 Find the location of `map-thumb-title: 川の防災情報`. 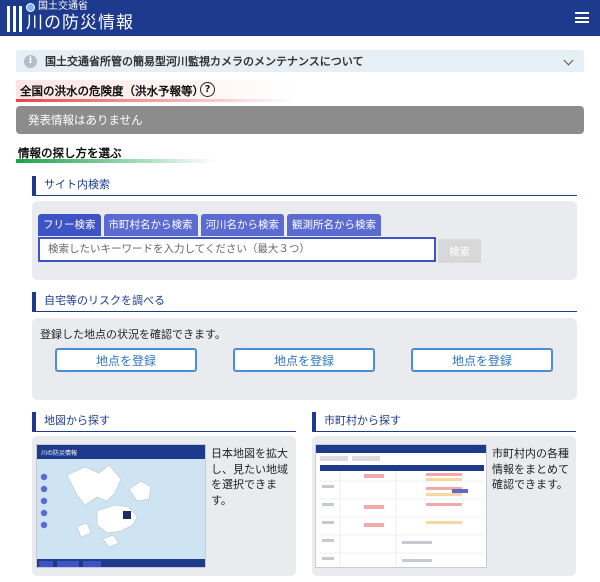

map-thumb-title: 川の防災情報 is located at coordinates (59, 453).